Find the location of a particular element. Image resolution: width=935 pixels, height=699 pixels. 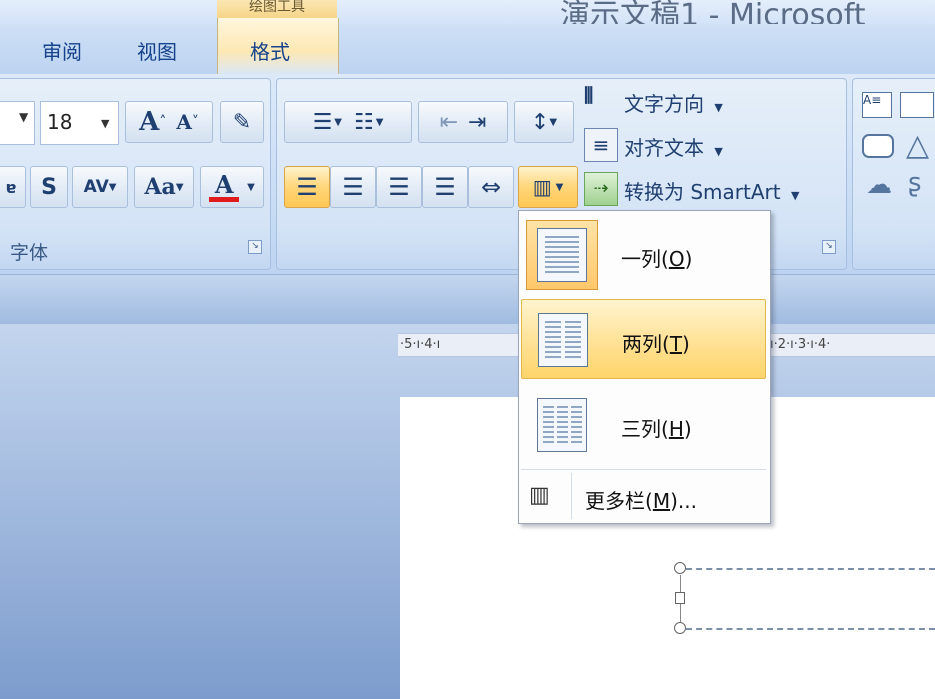

align-left-button: ☰ is located at coordinates (307, 187).